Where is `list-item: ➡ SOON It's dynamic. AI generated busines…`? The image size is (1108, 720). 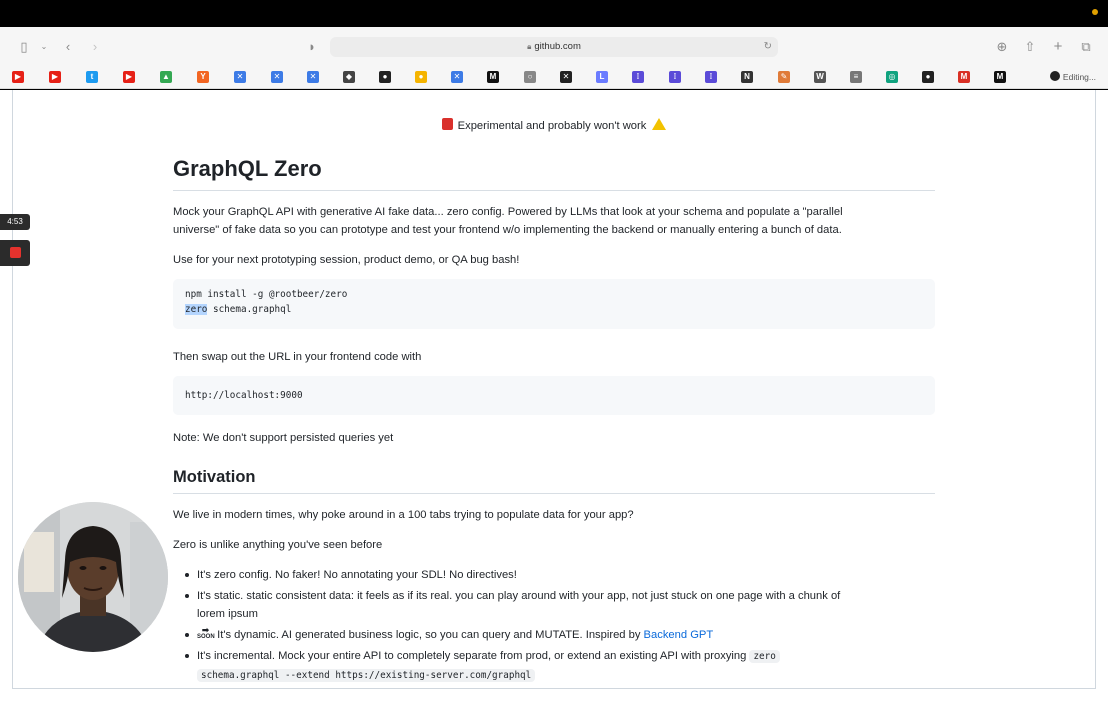 list-item: ➡ SOON It's dynamic. AI generated busines… is located at coordinates (555, 635).